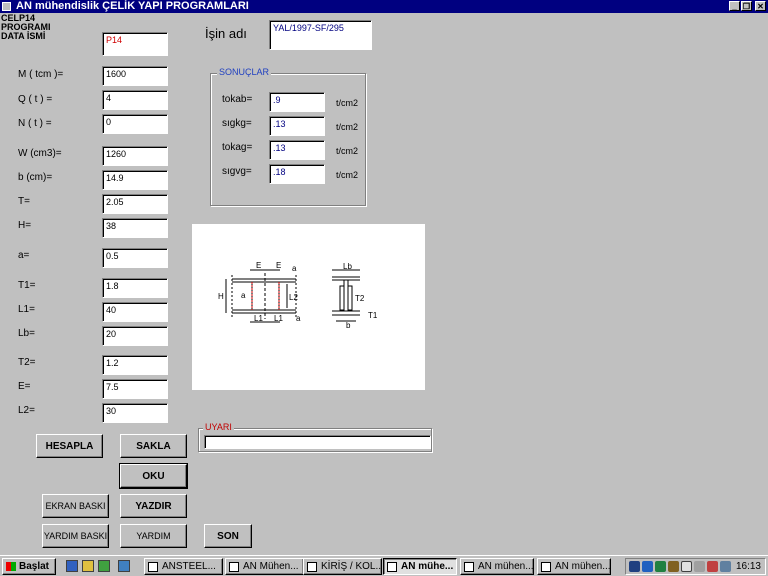  What do you see at coordinates (153, 476) in the screenshot?
I see `oku-button: OKU` at bounding box center [153, 476].